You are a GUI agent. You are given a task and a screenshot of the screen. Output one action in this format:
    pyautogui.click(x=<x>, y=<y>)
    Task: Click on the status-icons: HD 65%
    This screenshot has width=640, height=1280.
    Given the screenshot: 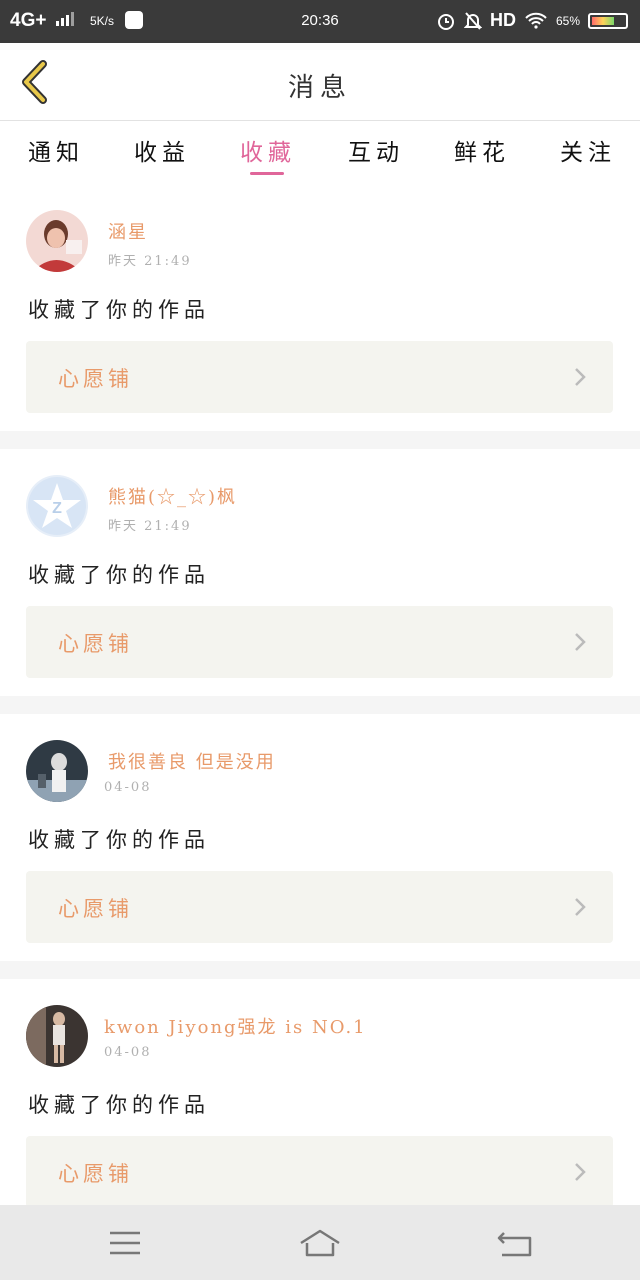 What is the action you would take?
    pyautogui.click(x=532, y=20)
    